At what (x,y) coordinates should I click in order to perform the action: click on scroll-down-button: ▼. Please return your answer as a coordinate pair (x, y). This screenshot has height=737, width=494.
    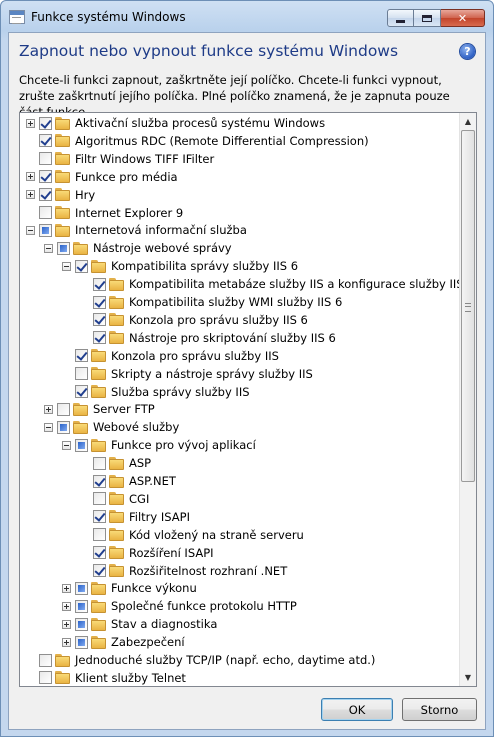
    Looking at the image, I should click on (468, 677).